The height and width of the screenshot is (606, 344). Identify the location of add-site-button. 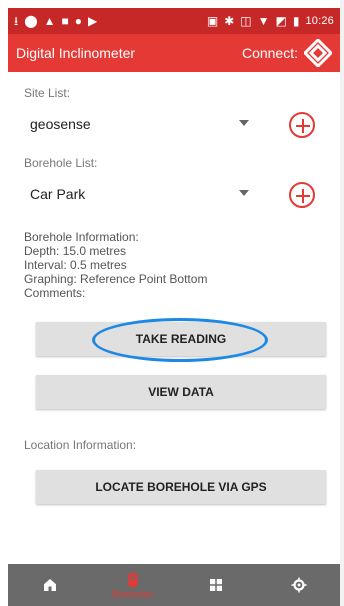
(302, 125).